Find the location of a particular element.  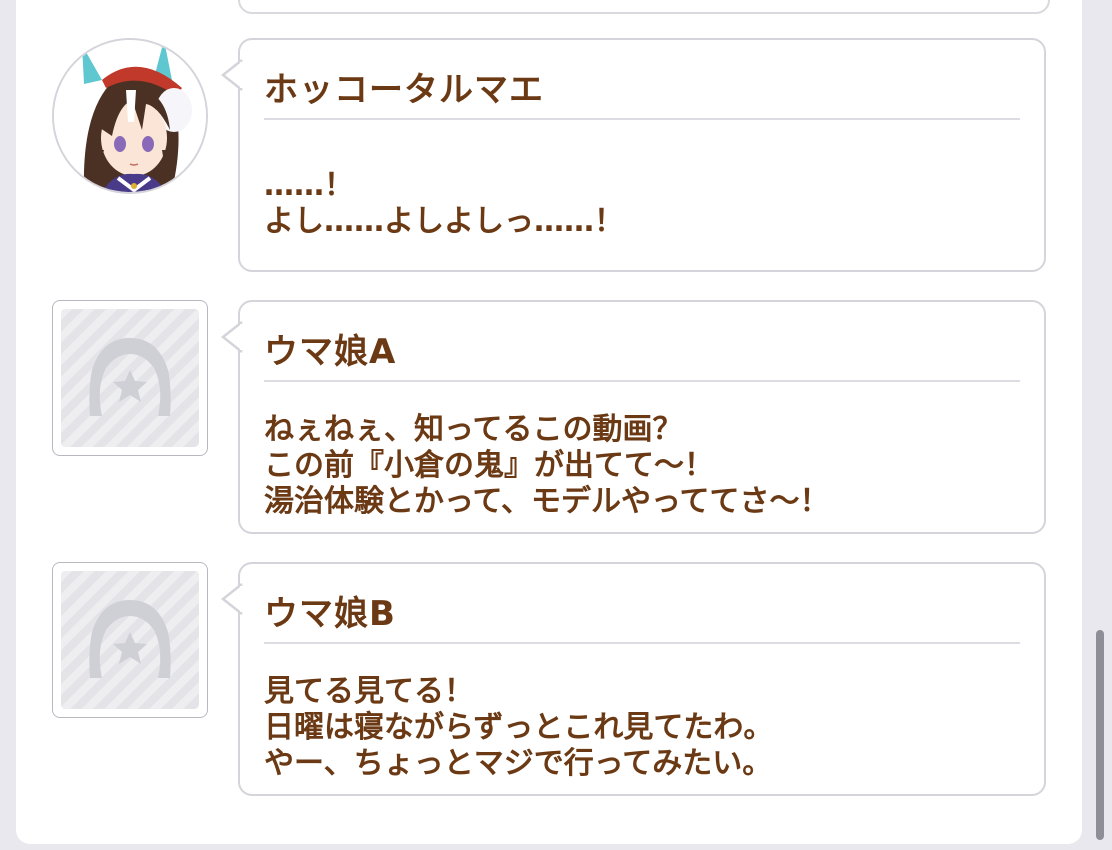

message-text: ……！ よし……よしよしっ……！ is located at coordinates (444, 203).